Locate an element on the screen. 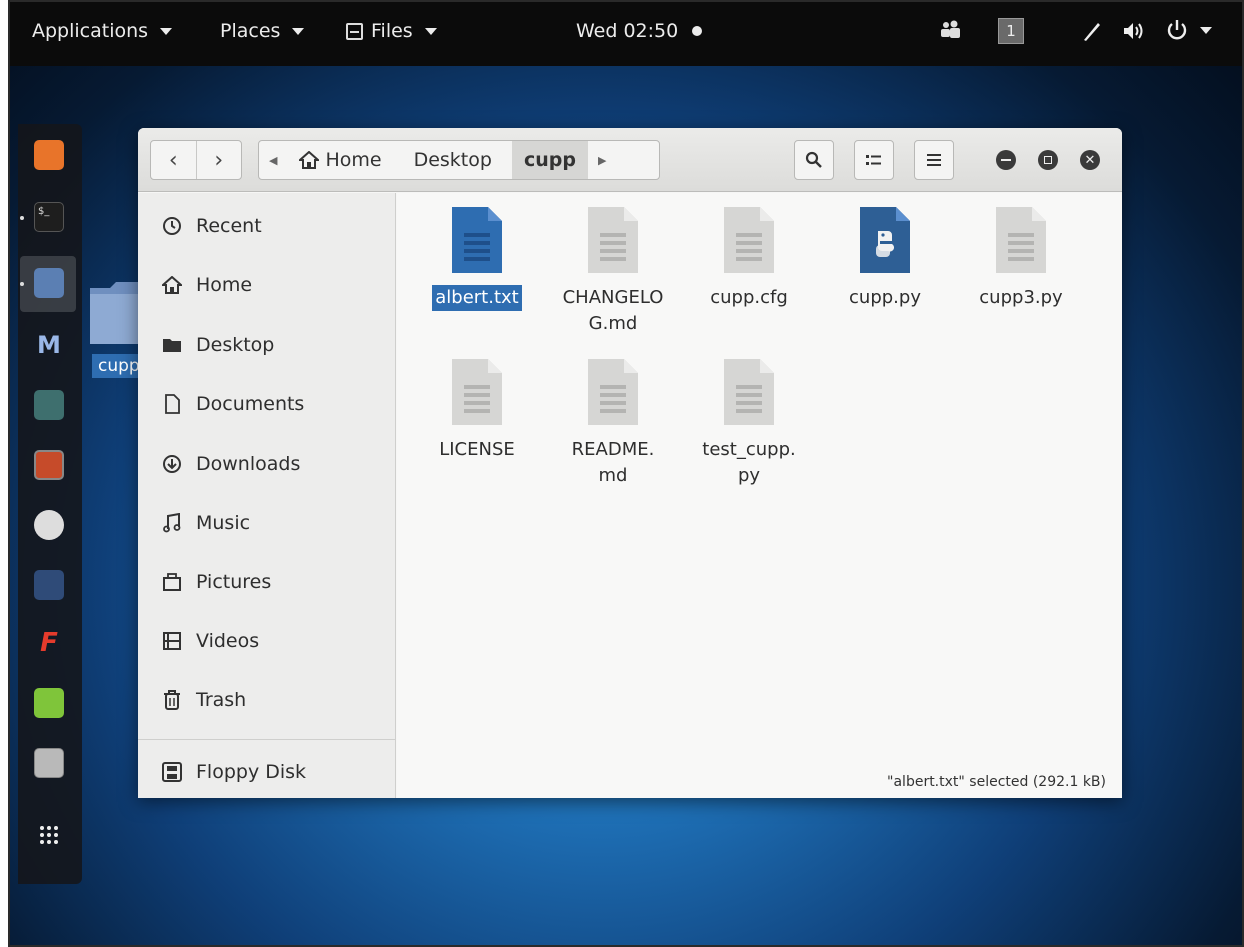 The image size is (1244, 947). path-current-label: cupp is located at coordinates (549, 160).